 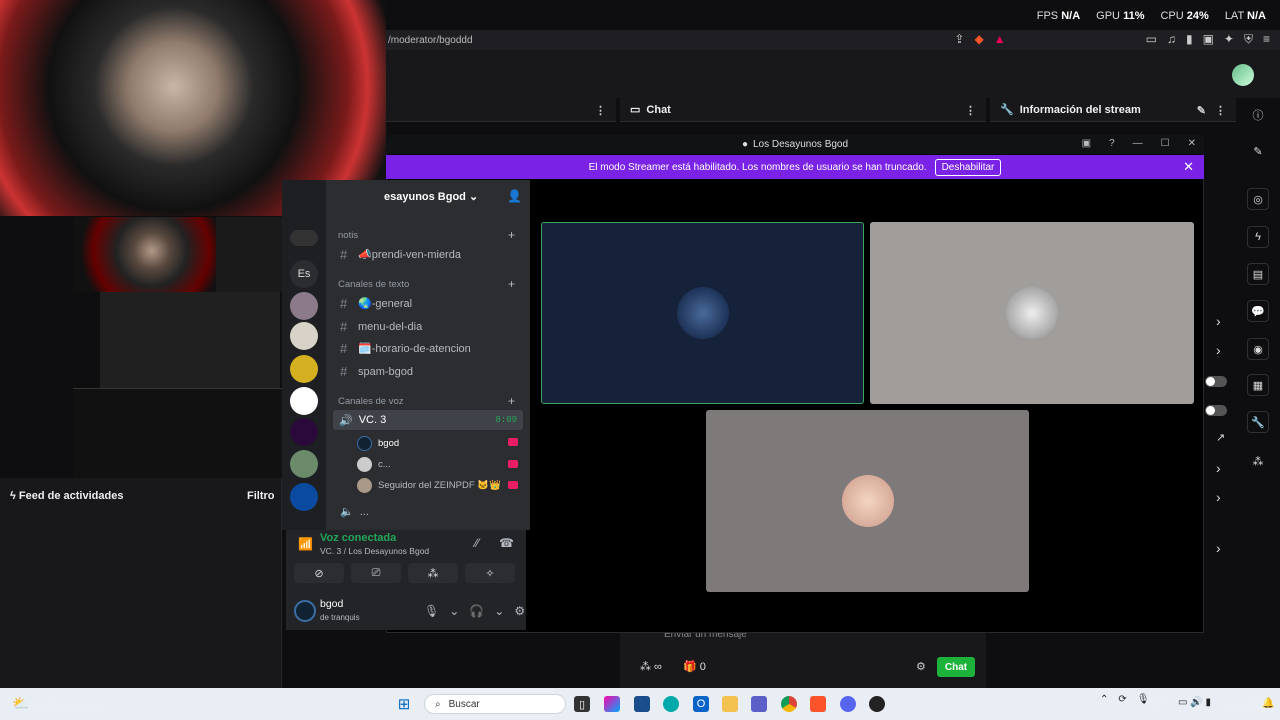 What do you see at coordinates (978, 39) in the screenshot?
I see `brave-shield-icon: ◆` at bounding box center [978, 39].